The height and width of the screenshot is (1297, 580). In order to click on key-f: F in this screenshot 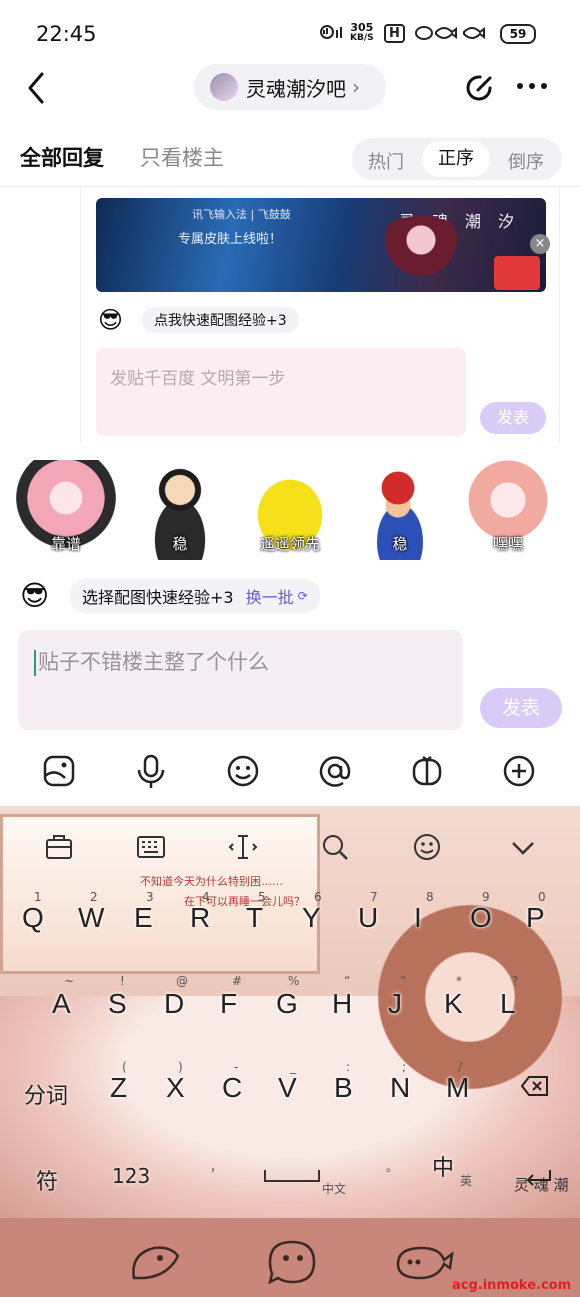, I will do `click(228, 1004)`.